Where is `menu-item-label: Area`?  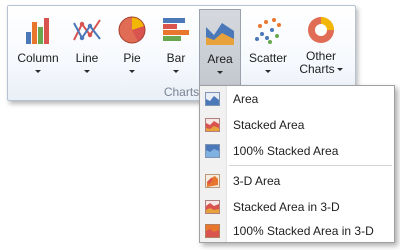 menu-item-label: Area is located at coordinates (246, 99).